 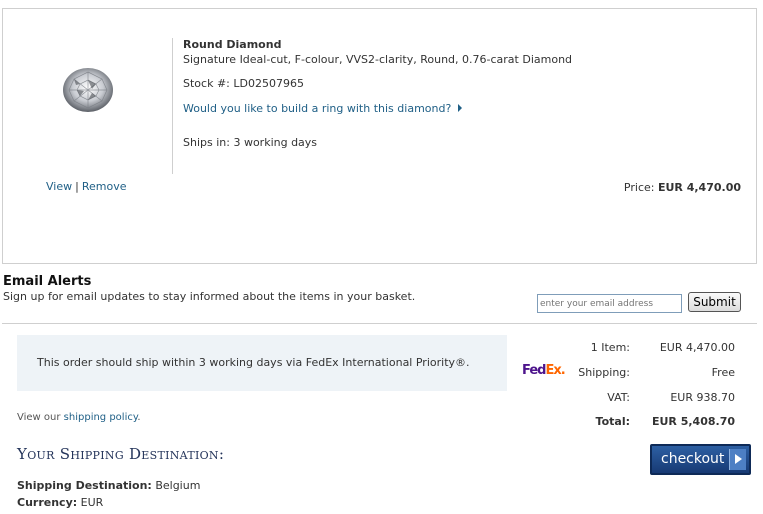 I want to click on shipping-policy-row: View our shipping policy., so click(x=79, y=417).